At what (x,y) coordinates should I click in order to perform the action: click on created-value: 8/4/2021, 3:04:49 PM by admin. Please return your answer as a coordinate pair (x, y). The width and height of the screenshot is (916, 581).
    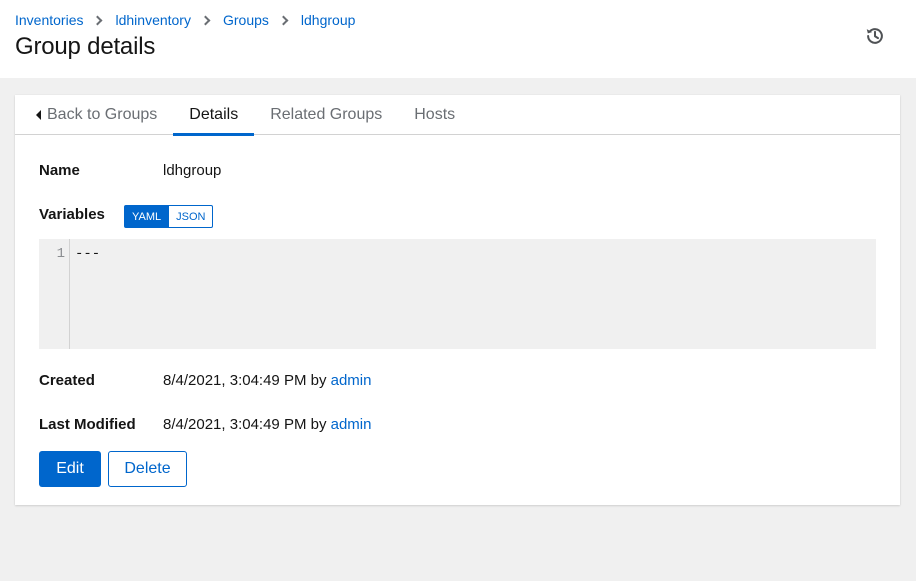
    Looking at the image, I should click on (267, 380).